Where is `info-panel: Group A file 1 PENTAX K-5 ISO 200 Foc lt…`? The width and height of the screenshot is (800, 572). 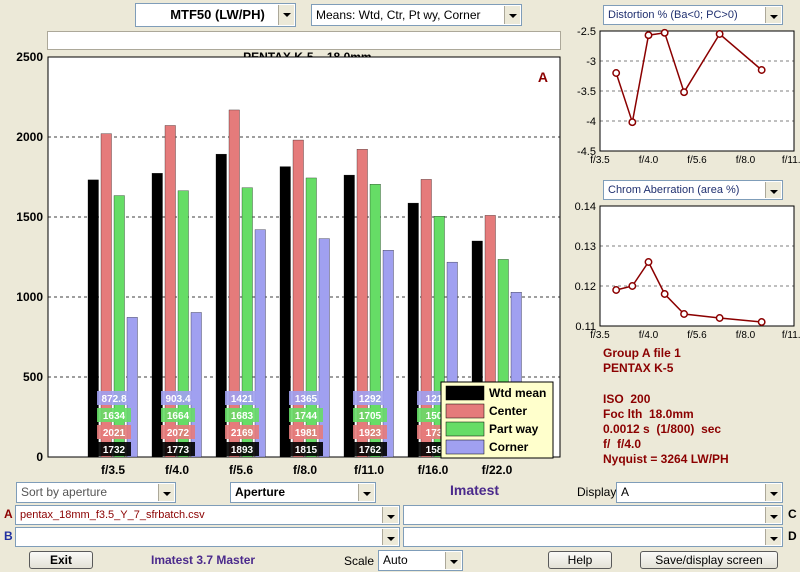
info-panel: Group A file 1 PENTAX K-5 ISO 200 Foc lt… is located at coordinates (666, 406).